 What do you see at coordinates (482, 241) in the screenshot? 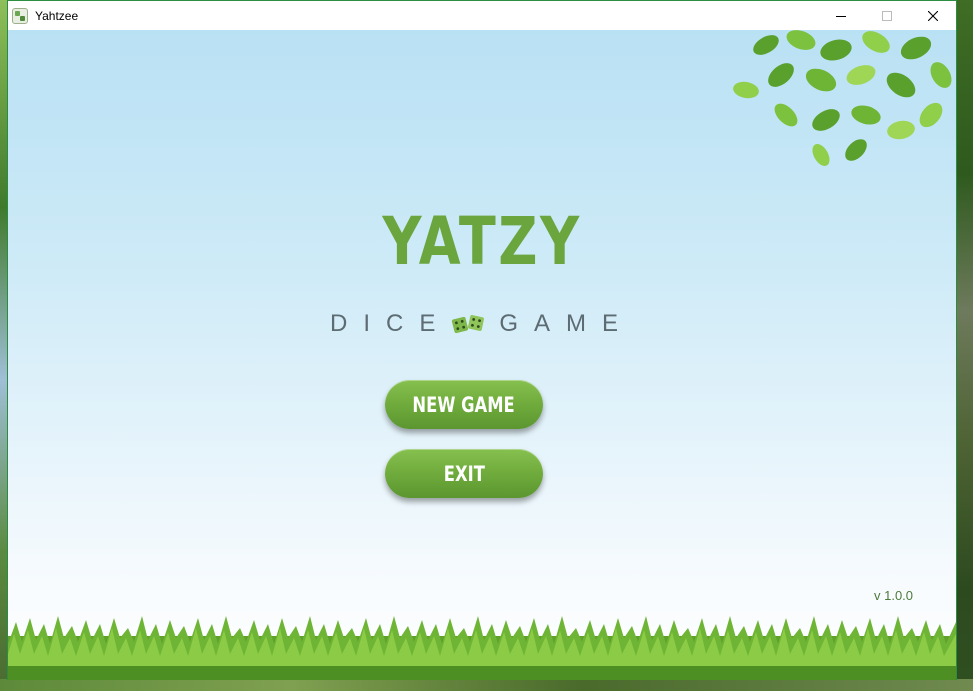
I see `game-title: YATZY` at bounding box center [482, 241].